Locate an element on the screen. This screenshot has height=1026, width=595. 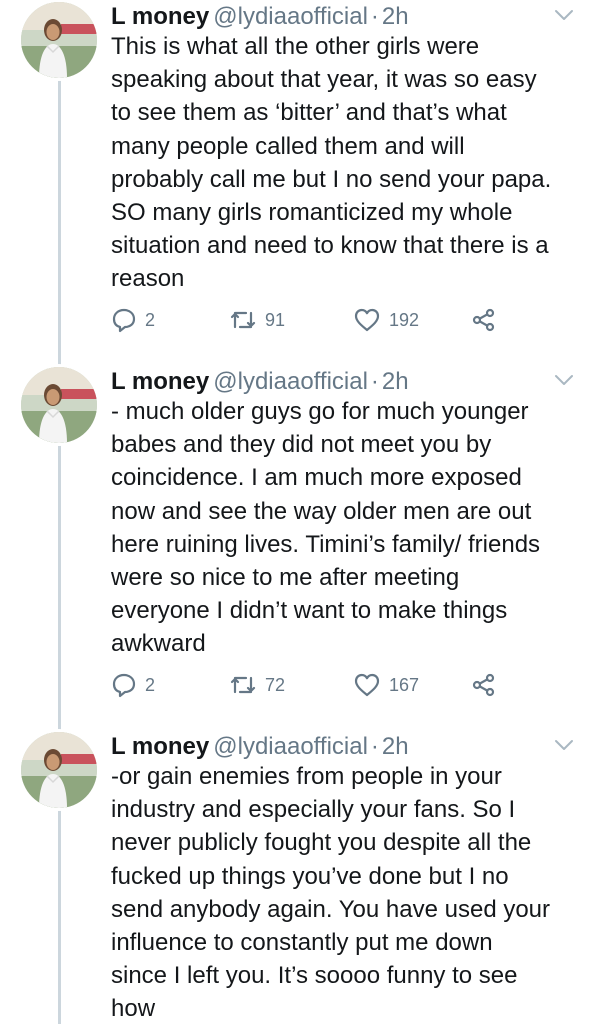
retweet-button: 91 is located at coordinates (257, 320).